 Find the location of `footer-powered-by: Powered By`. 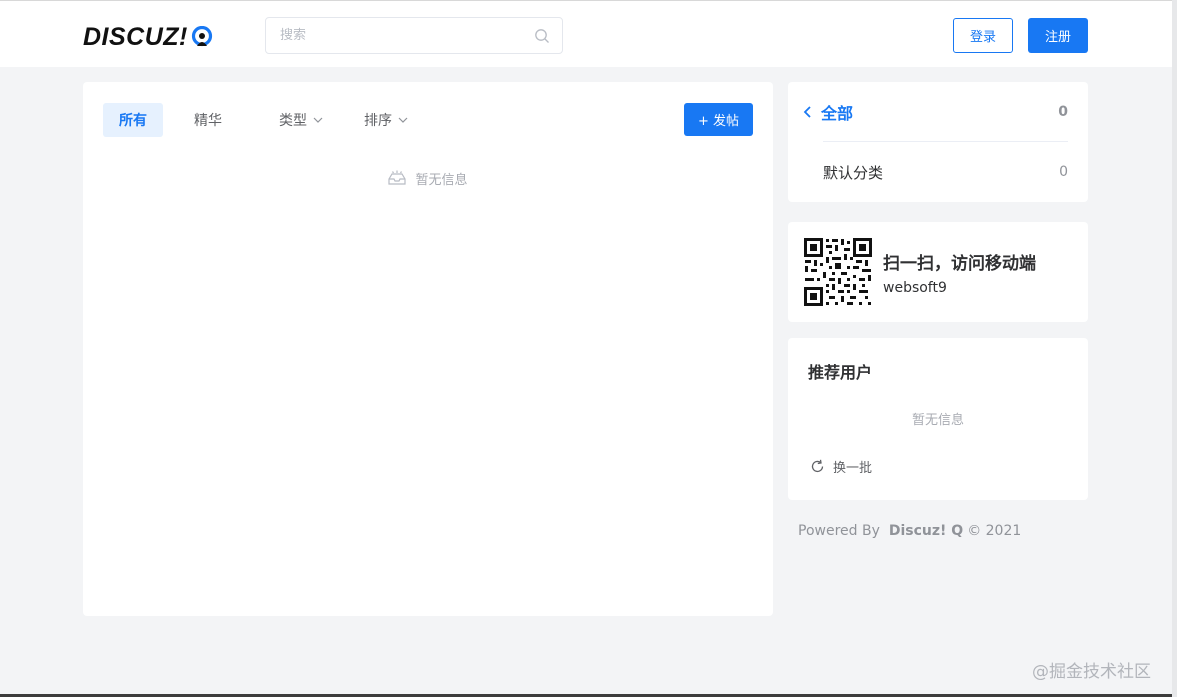

footer-powered-by: Powered By is located at coordinates (839, 531).